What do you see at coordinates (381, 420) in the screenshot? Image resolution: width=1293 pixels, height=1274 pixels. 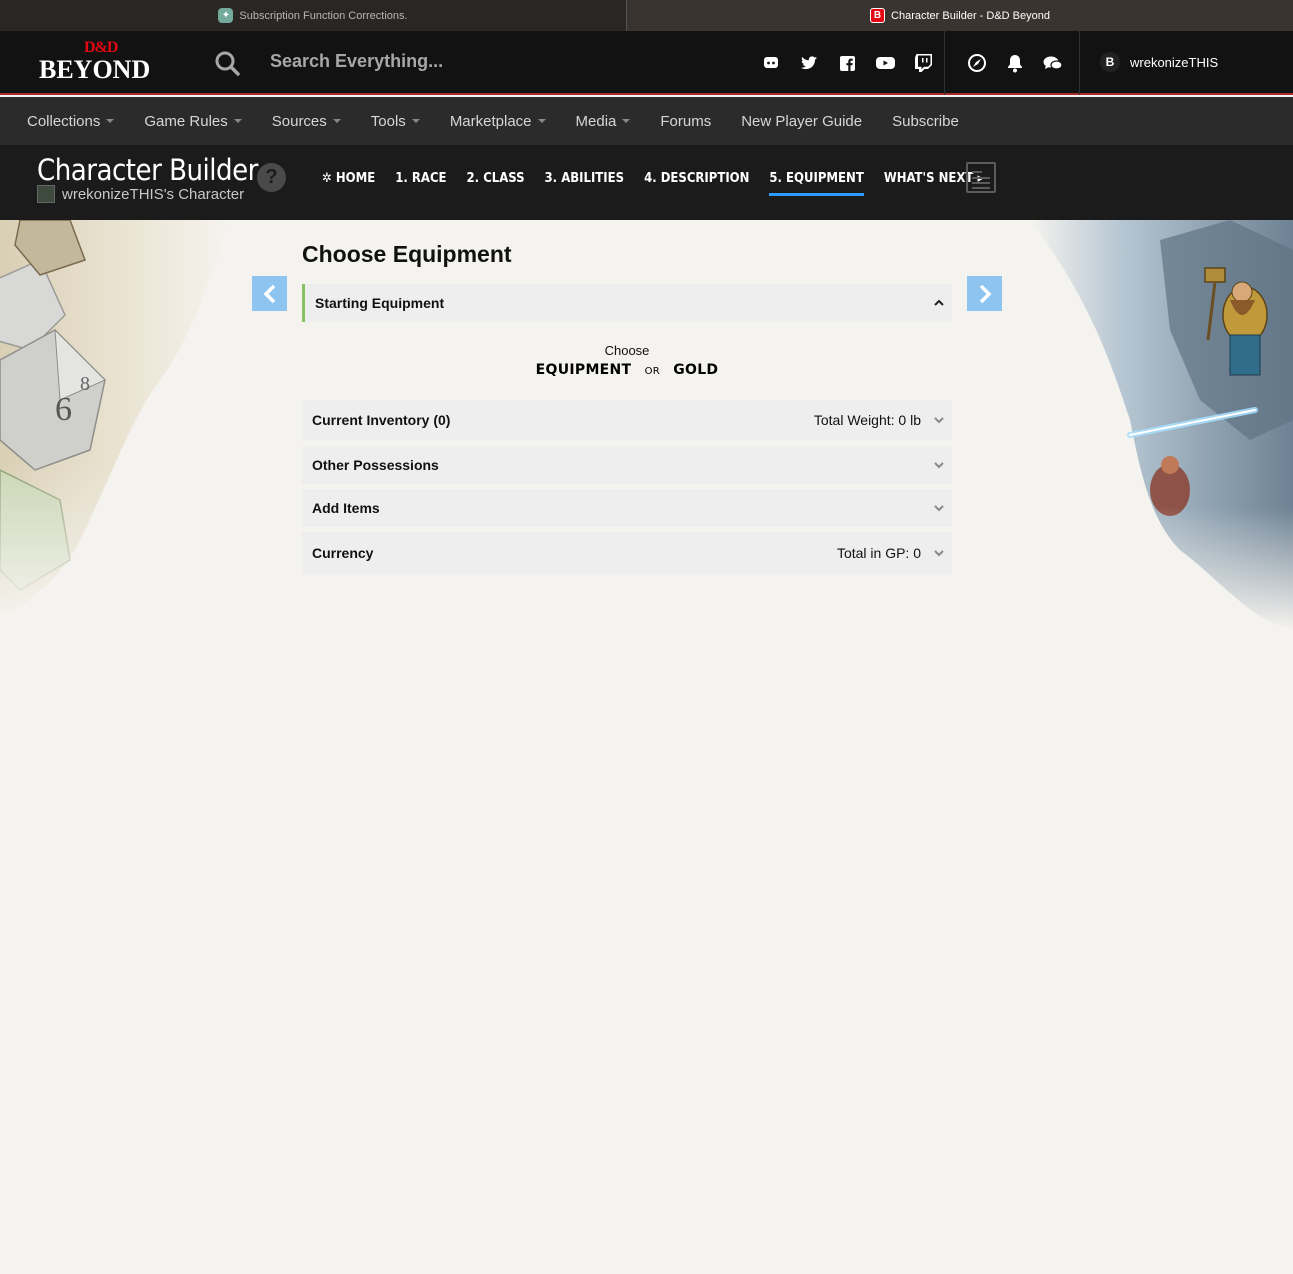 I see `inventory-label: Current Inventory (0)` at bounding box center [381, 420].